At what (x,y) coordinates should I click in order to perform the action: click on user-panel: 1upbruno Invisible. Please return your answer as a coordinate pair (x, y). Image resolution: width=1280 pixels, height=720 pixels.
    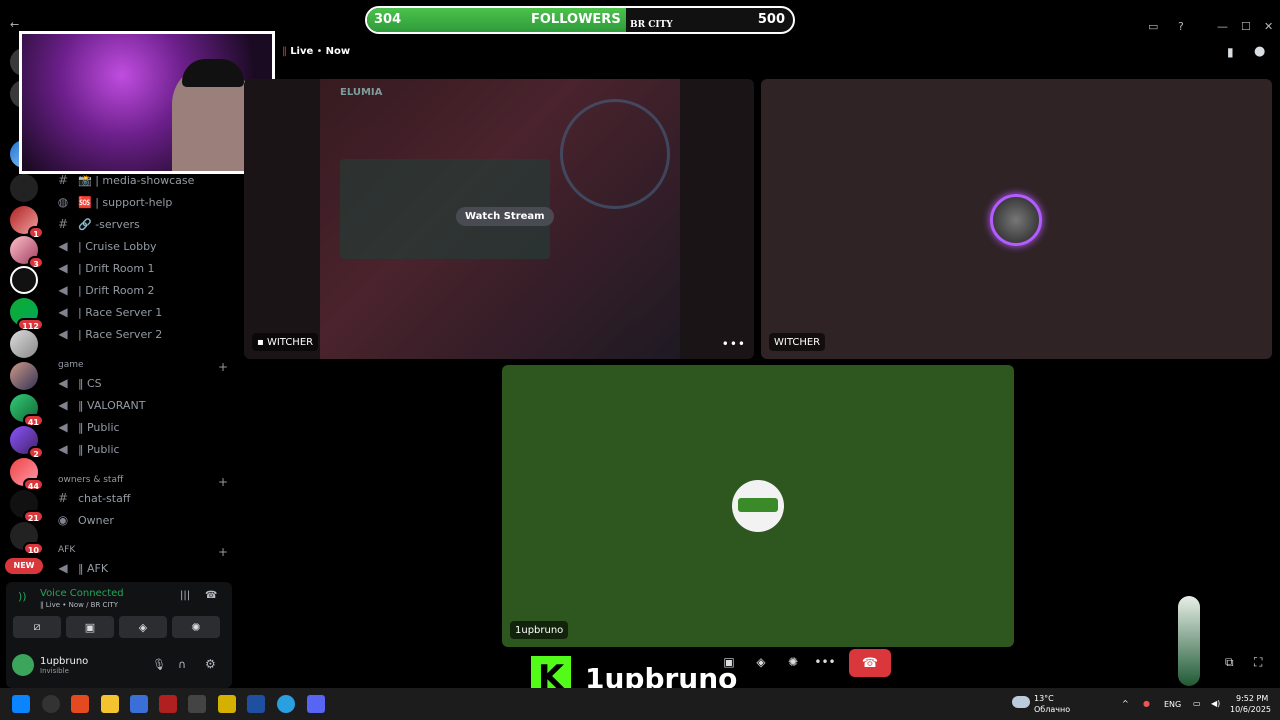
    Looking at the image, I should click on (50, 665).